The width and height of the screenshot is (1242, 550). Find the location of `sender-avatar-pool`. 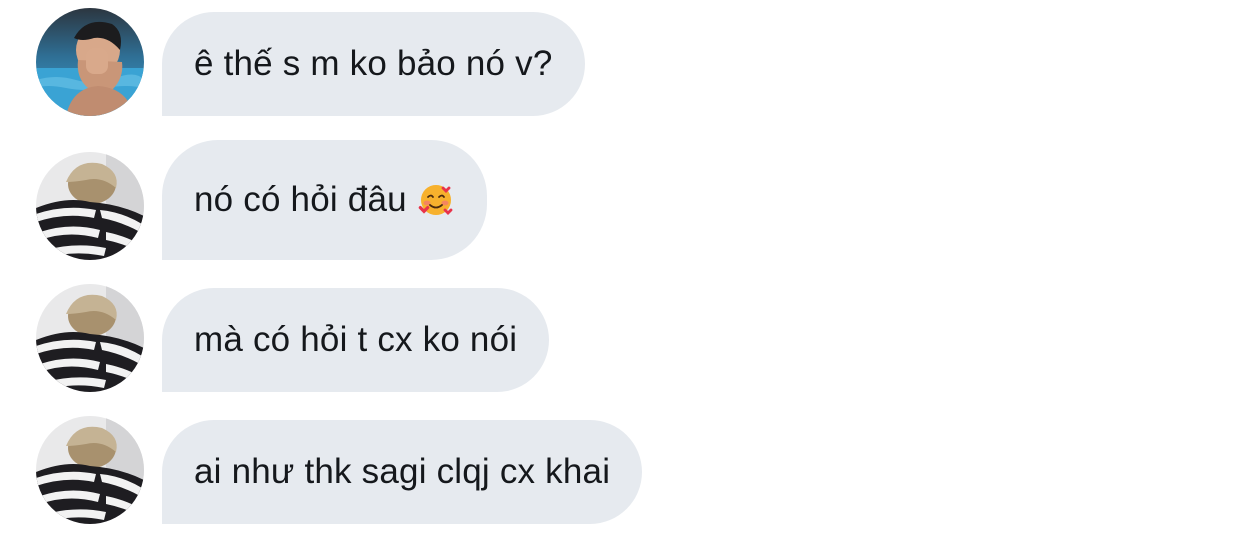

sender-avatar-pool is located at coordinates (90, 62).